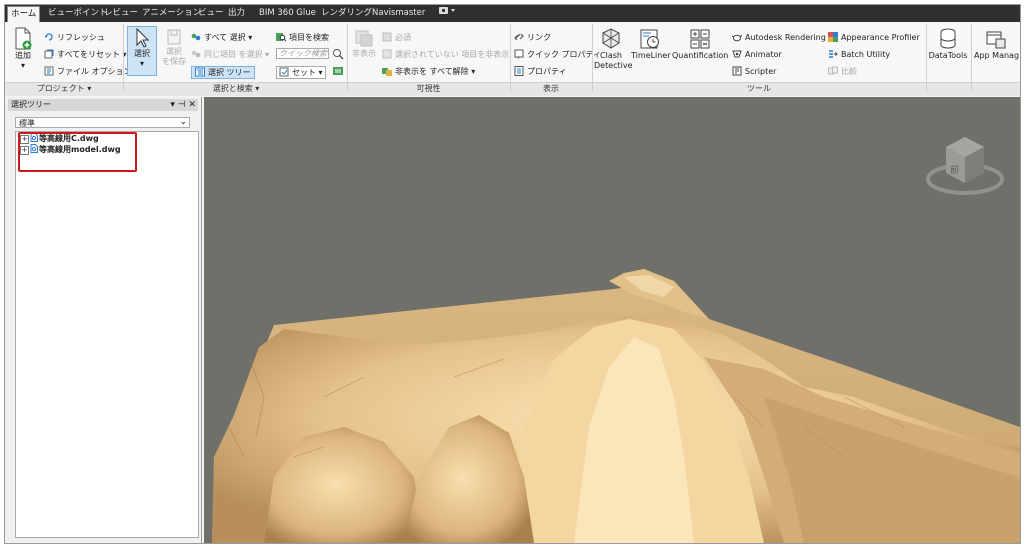  What do you see at coordinates (287, 13) in the screenshot?
I see `tab-bim360-glue: BIM 360 Glue` at bounding box center [287, 13].